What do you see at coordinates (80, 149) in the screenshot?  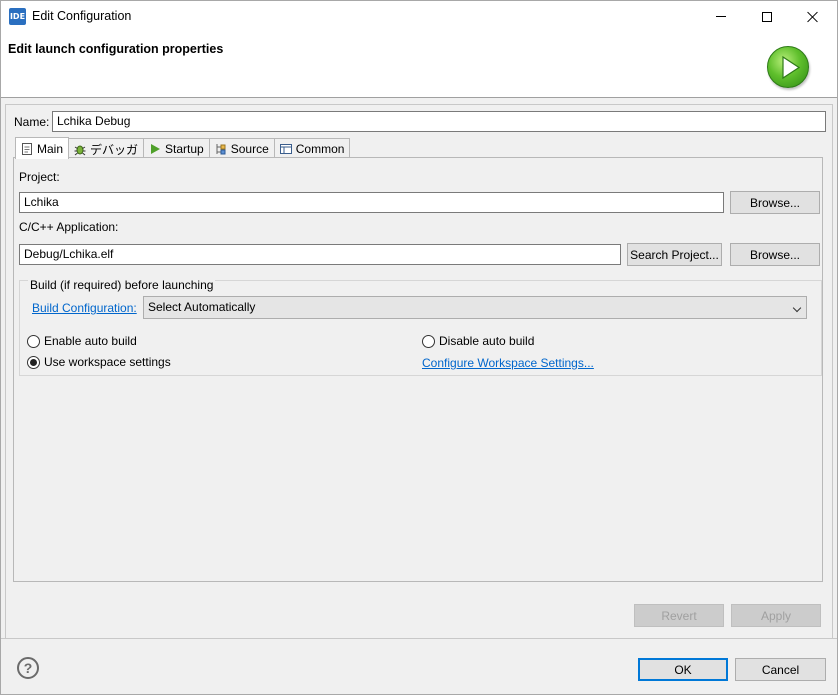 I see `bug-icon` at bounding box center [80, 149].